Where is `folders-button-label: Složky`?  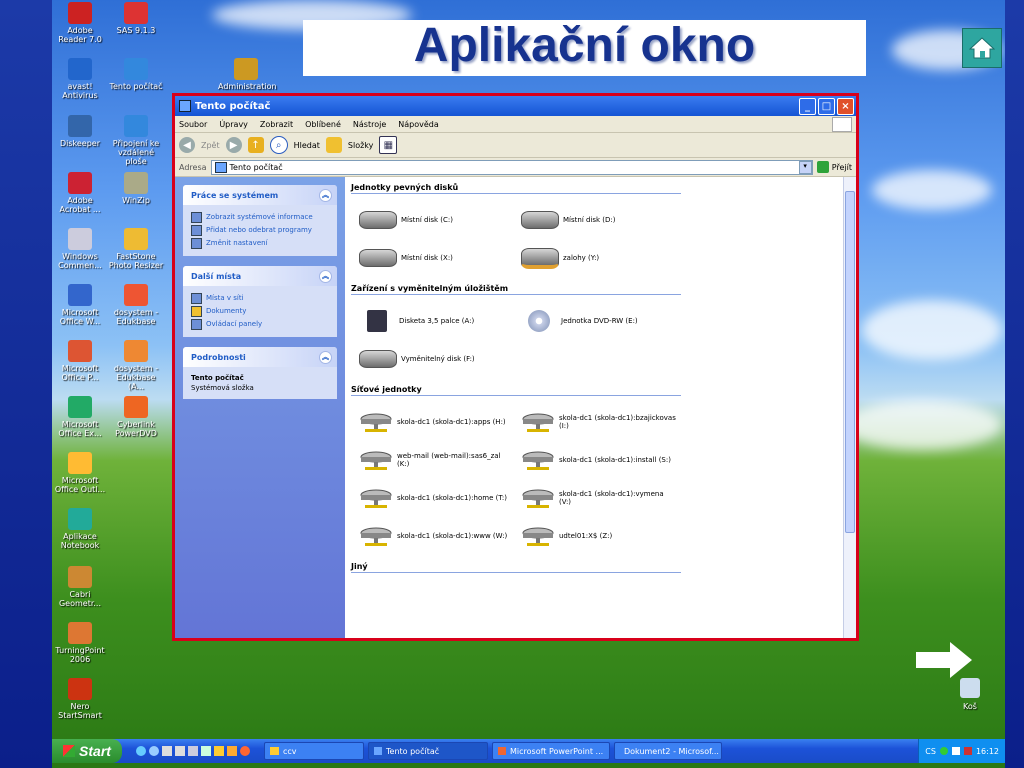
folders-button-label: Složky is located at coordinates (360, 145).